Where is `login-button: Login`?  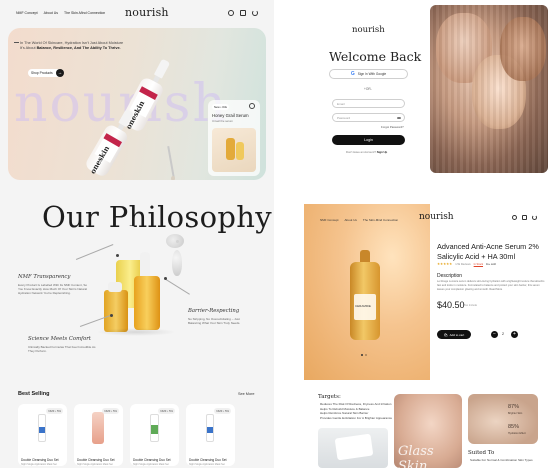
login-button: Login is located at coordinates (368, 140).